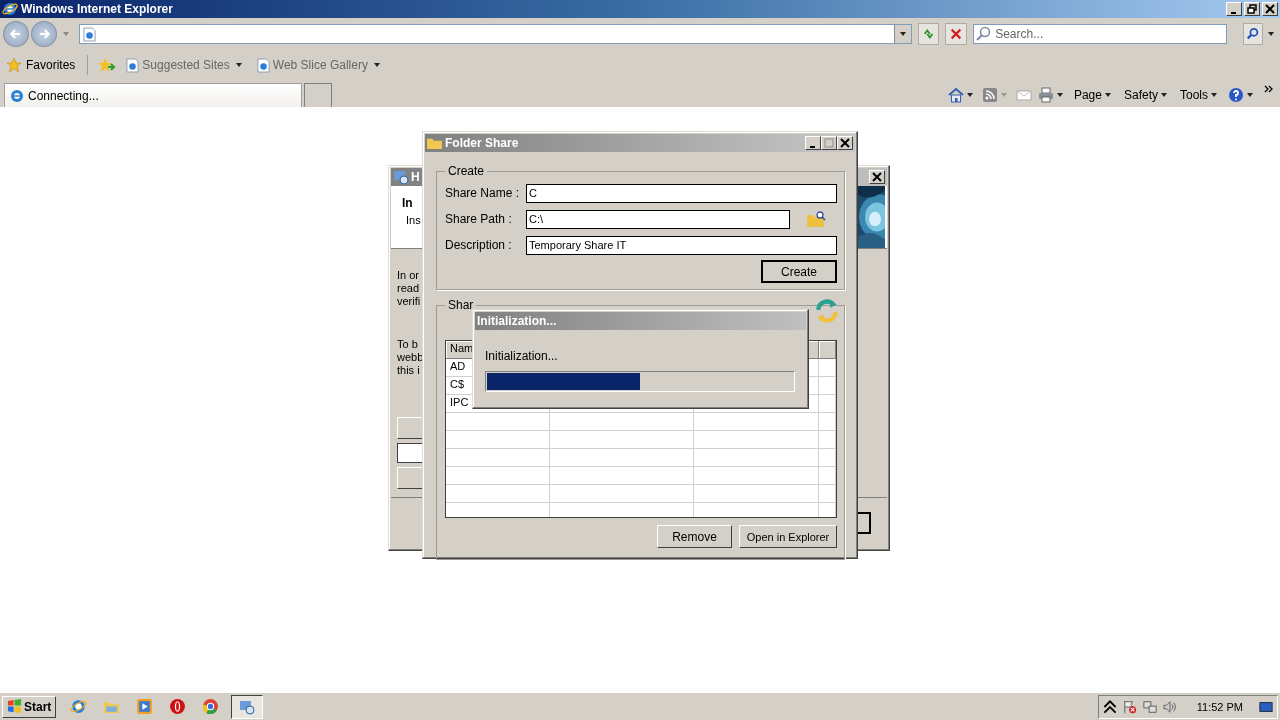  Describe the element at coordinates (29, 706) in the screenshot. I see `start-button: Start` at that location.